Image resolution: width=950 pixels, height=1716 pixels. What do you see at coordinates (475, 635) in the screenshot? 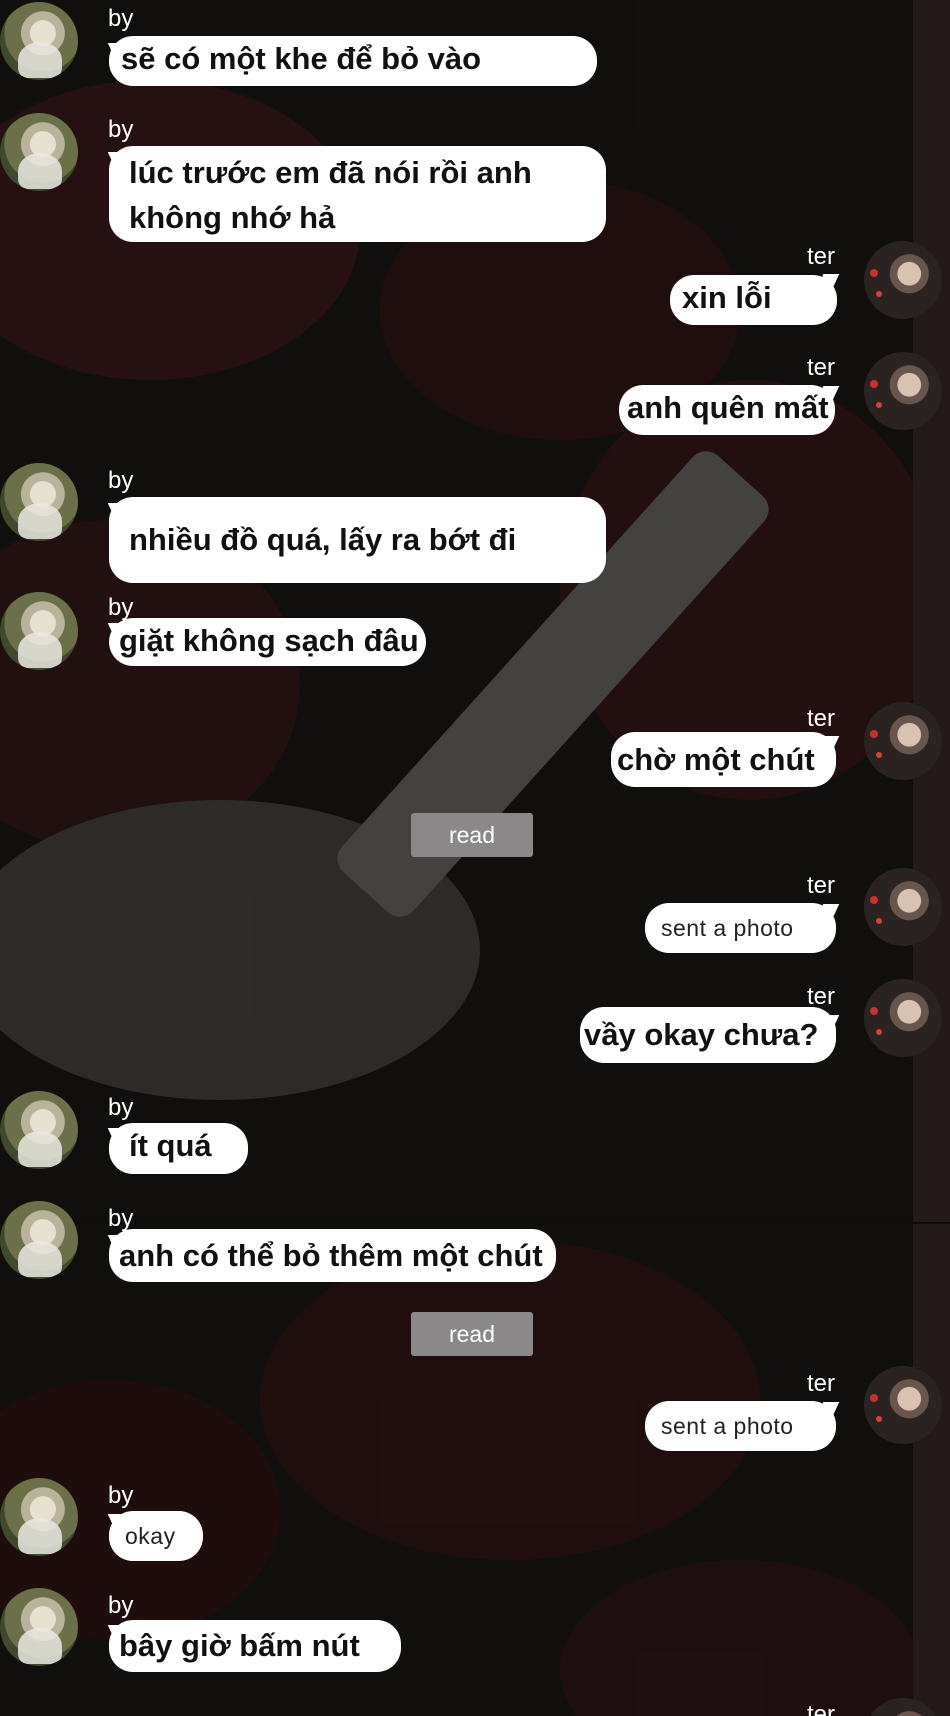
I see `message-row: by giặt không sạch đâu` at bounding box center [475, 635].